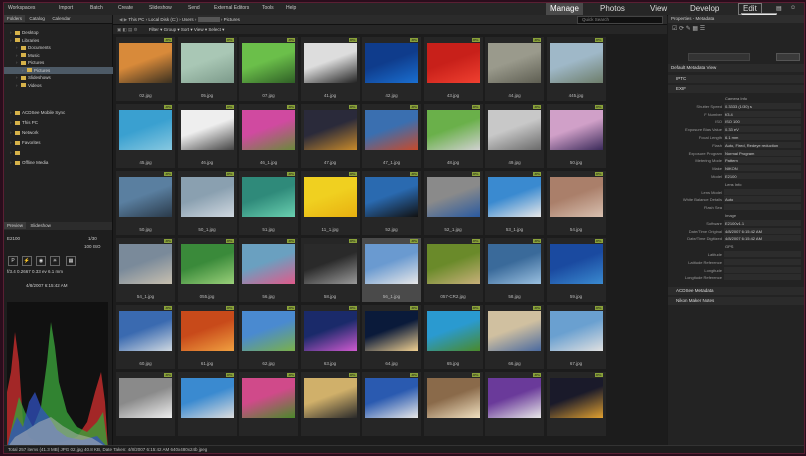  What do you see at coordinates (125, 8) in the screenshot?
I see `menu-create: Create` at bounding box center [125, 8].